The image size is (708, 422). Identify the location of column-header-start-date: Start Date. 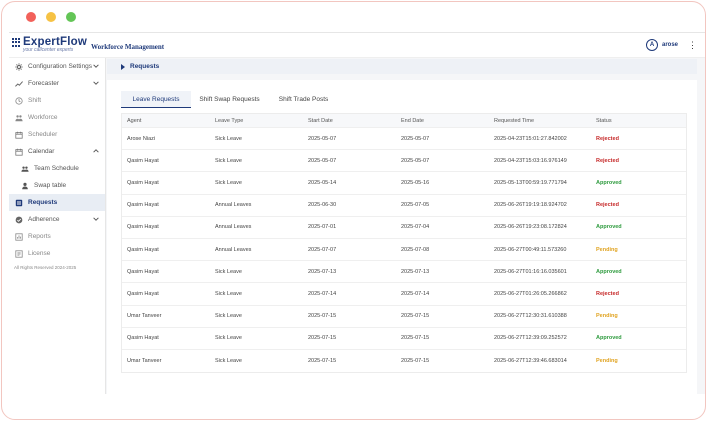
(354, 121).